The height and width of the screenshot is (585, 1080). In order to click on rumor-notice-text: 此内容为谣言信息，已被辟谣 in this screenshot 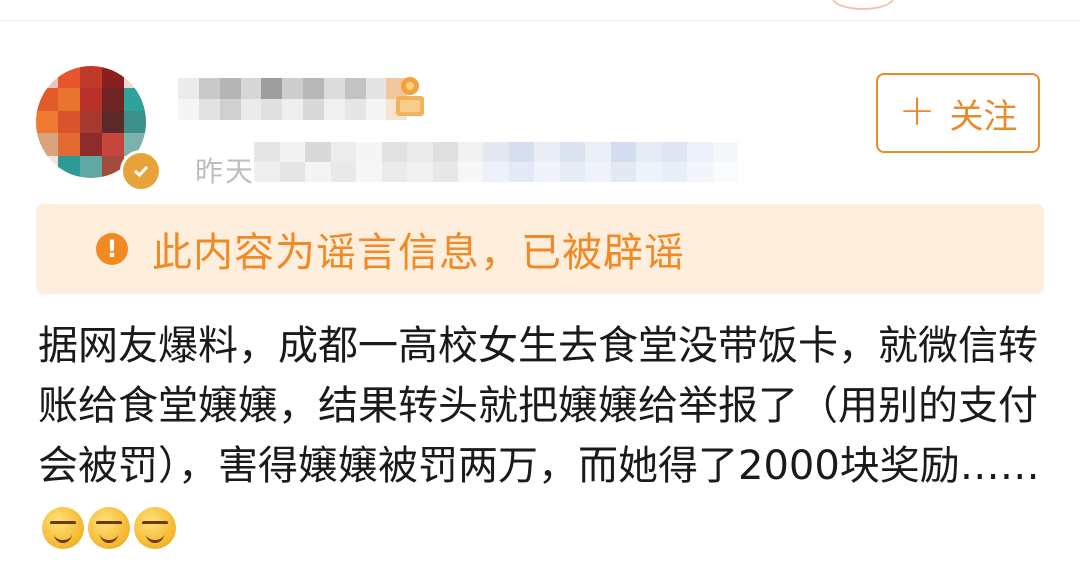, I will do `click(418, 253)`.